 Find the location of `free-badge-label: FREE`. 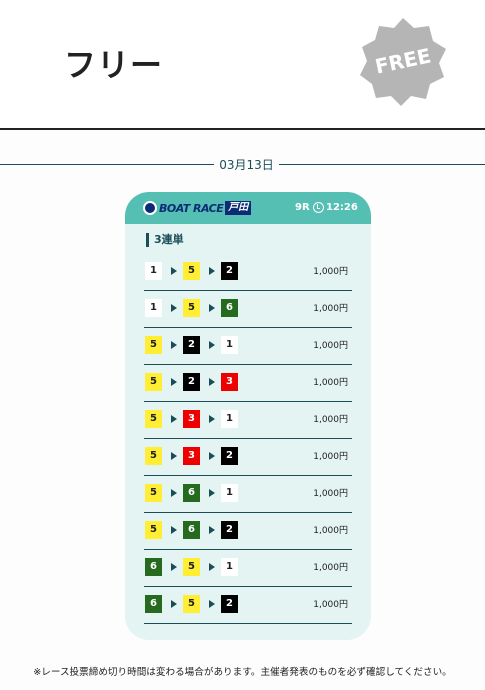

free-badge-label: FREE is located at coordinates (403, 61).